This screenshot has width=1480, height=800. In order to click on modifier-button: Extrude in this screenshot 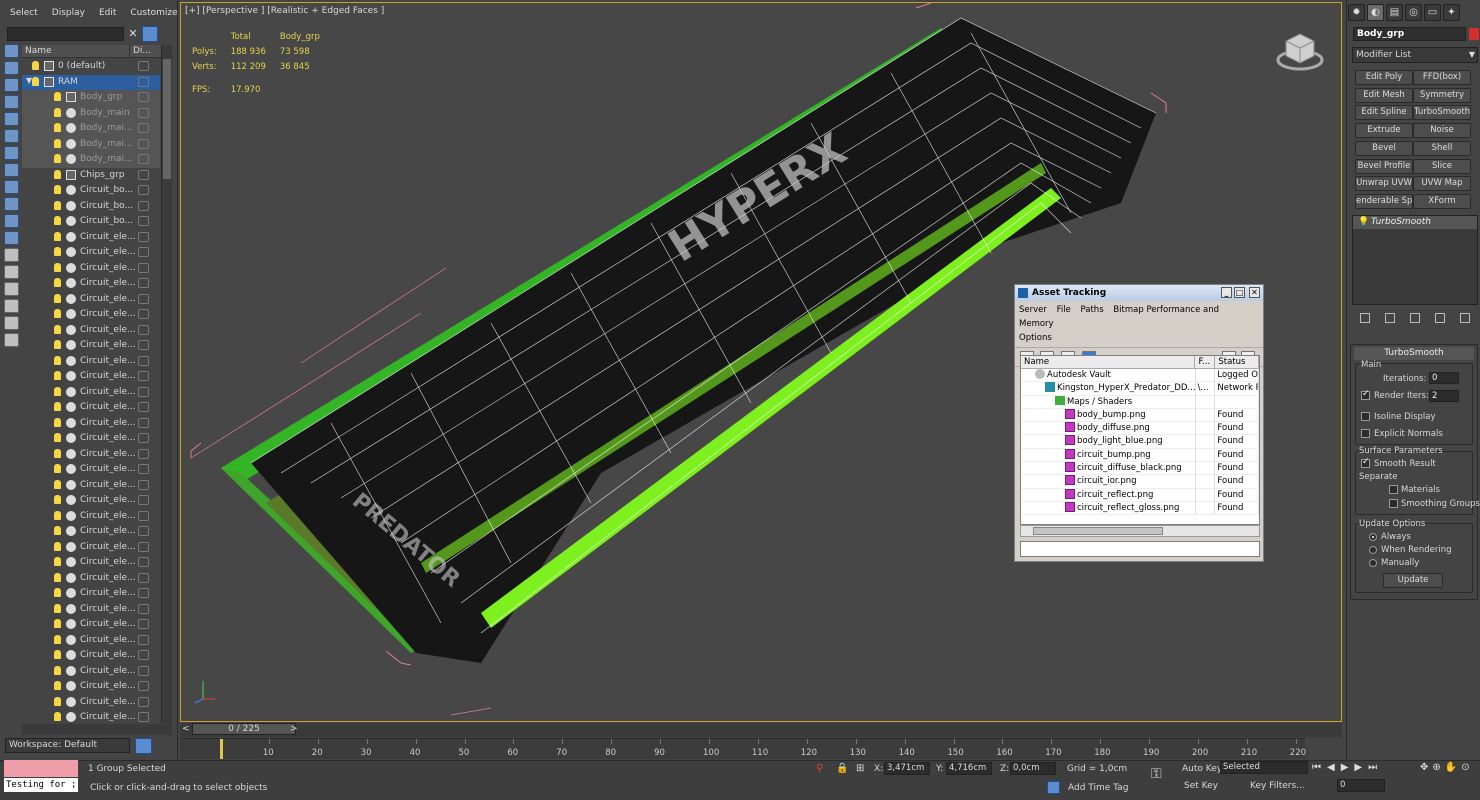, I will do `click(1384, 131)`.